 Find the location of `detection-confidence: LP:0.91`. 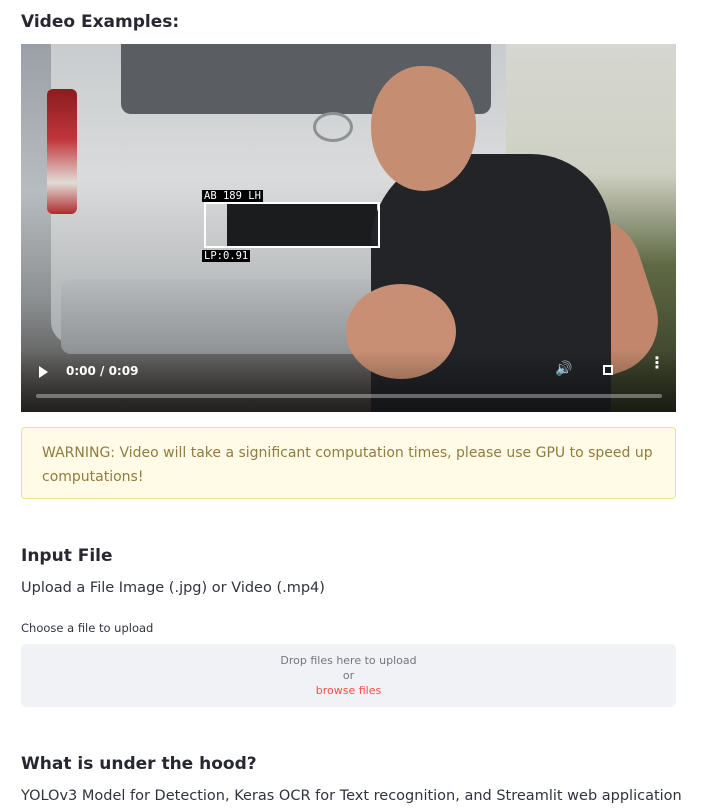

detection-confidence: LP:0.91 is located at coordinates (226, 256).